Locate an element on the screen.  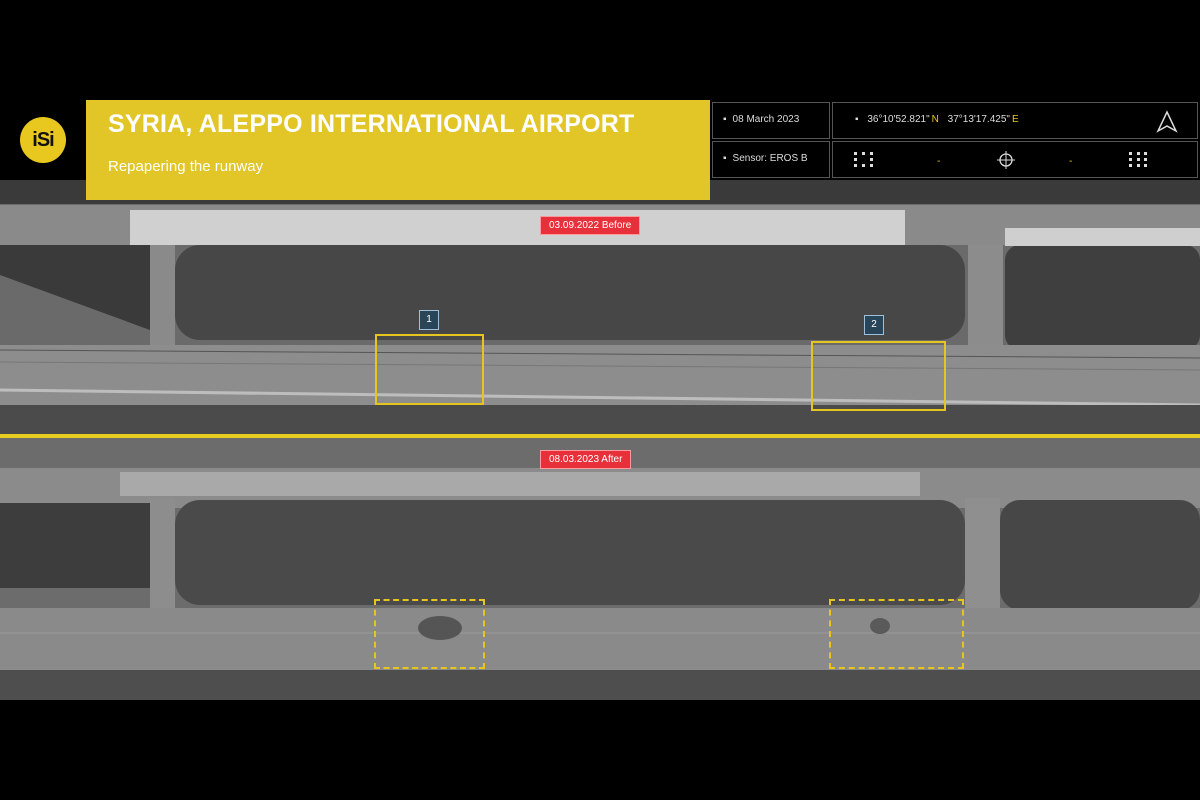
capture-date: 08 March 2023 is located at coordinates (766, 119).